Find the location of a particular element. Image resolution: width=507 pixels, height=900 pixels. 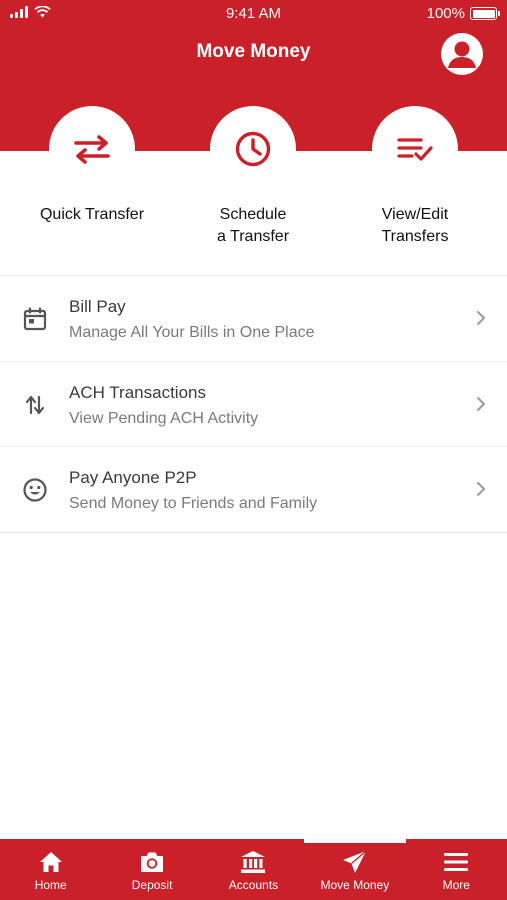

battery-percent: 100% is located at coordinates (445, 13).